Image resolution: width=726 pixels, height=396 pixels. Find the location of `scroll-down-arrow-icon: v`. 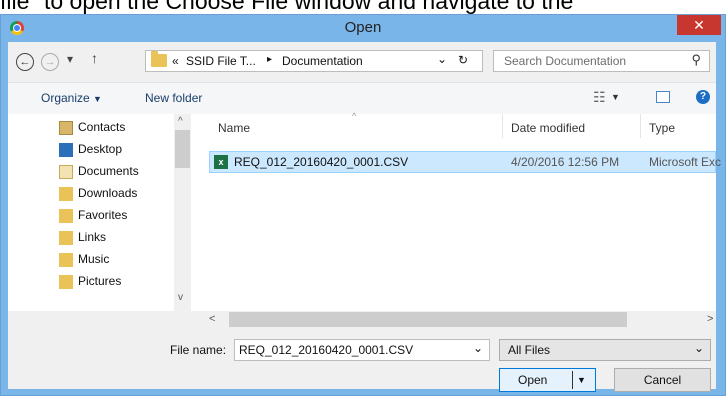

scroll-down-arrow-icon: v is located at coordinates (180, 297).